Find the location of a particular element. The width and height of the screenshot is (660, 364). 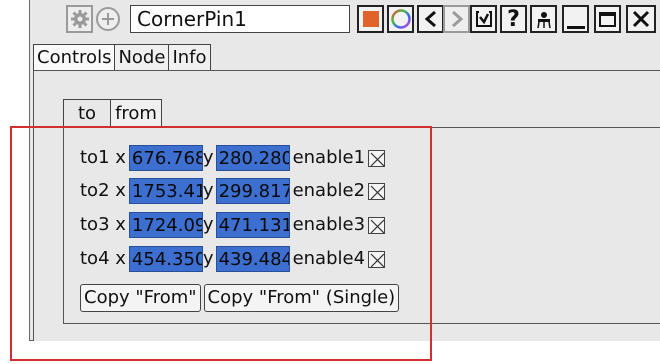

panel-tabs: Controls Node Info is located at coordinates (122, 57).